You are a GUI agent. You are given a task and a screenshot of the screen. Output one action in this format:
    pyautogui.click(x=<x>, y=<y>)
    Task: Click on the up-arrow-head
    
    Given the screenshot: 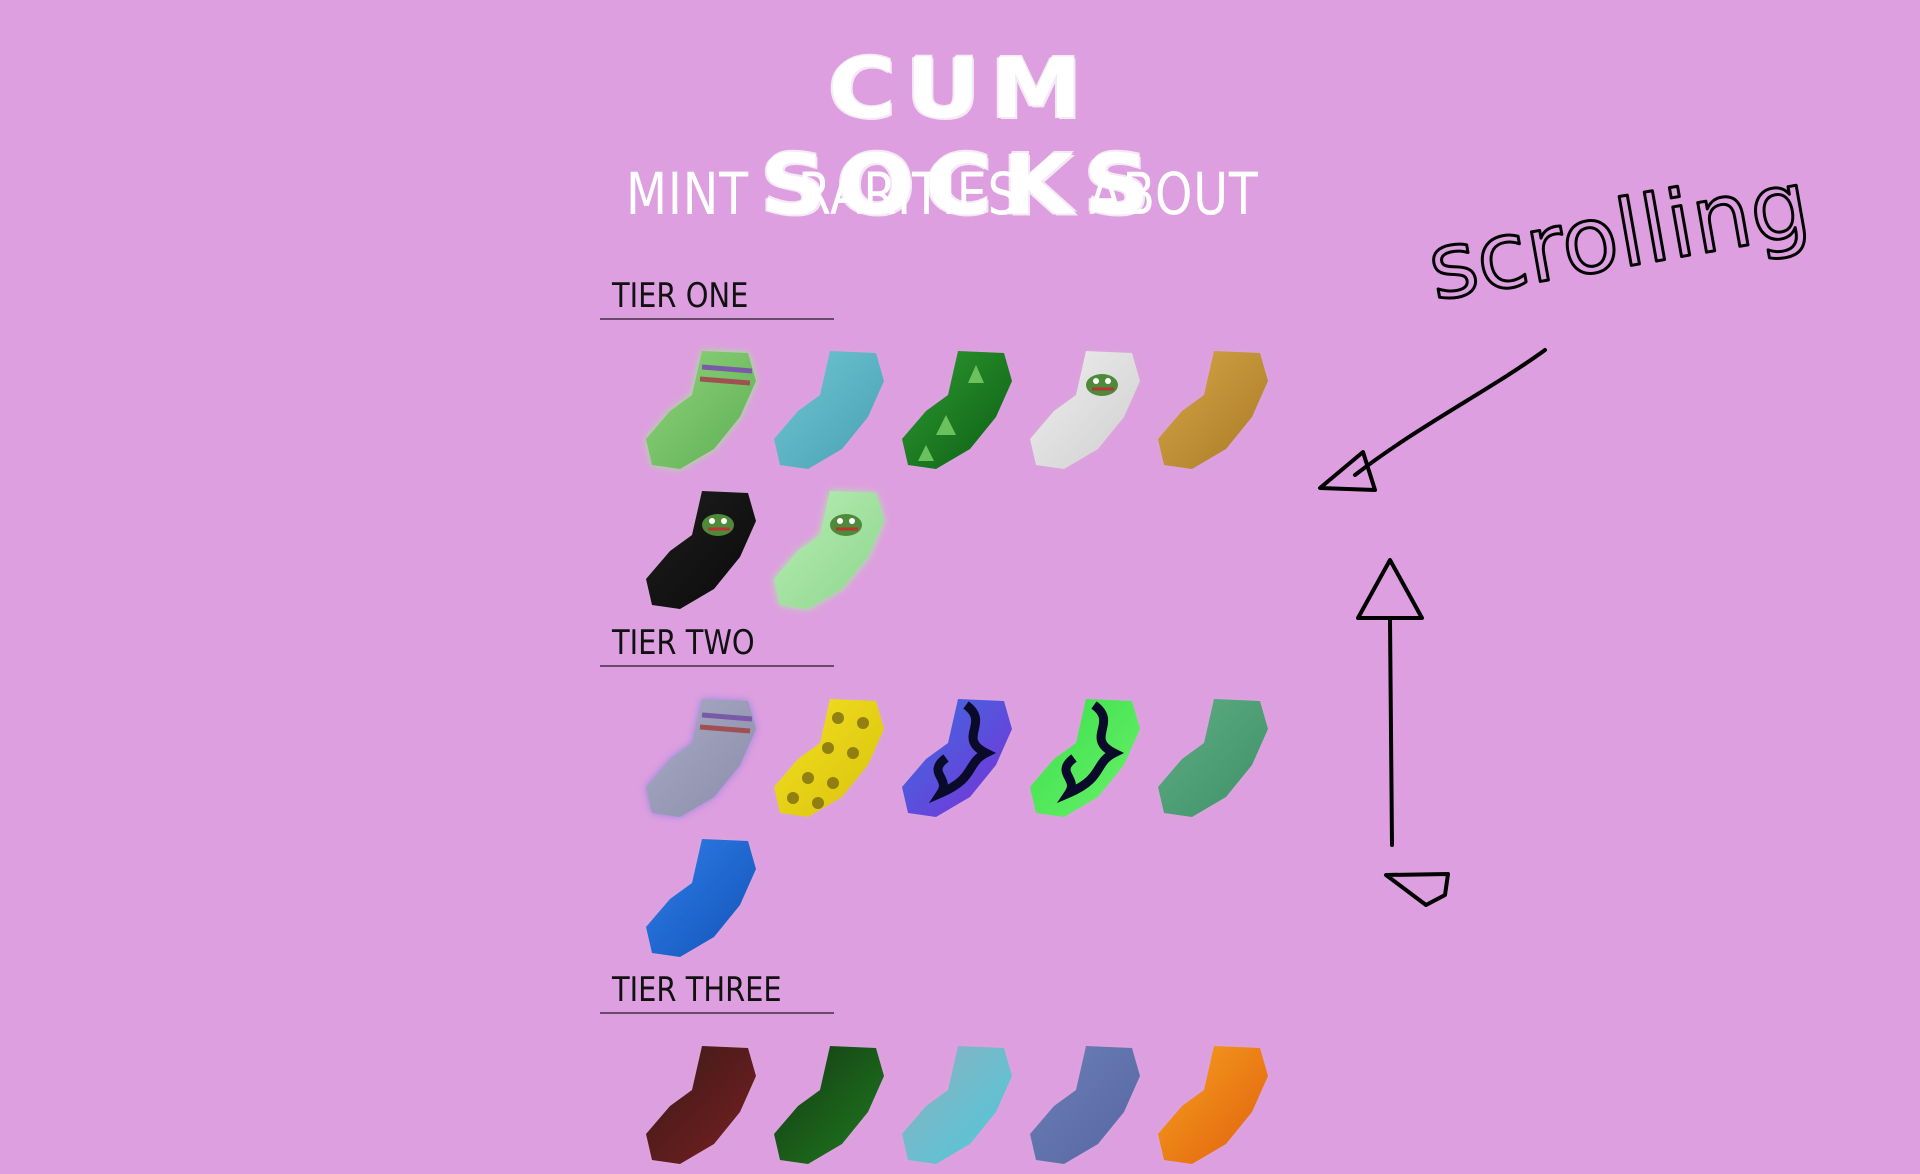 What is the action you would take?
    pyautogui.click(x=1390, y=589)
    